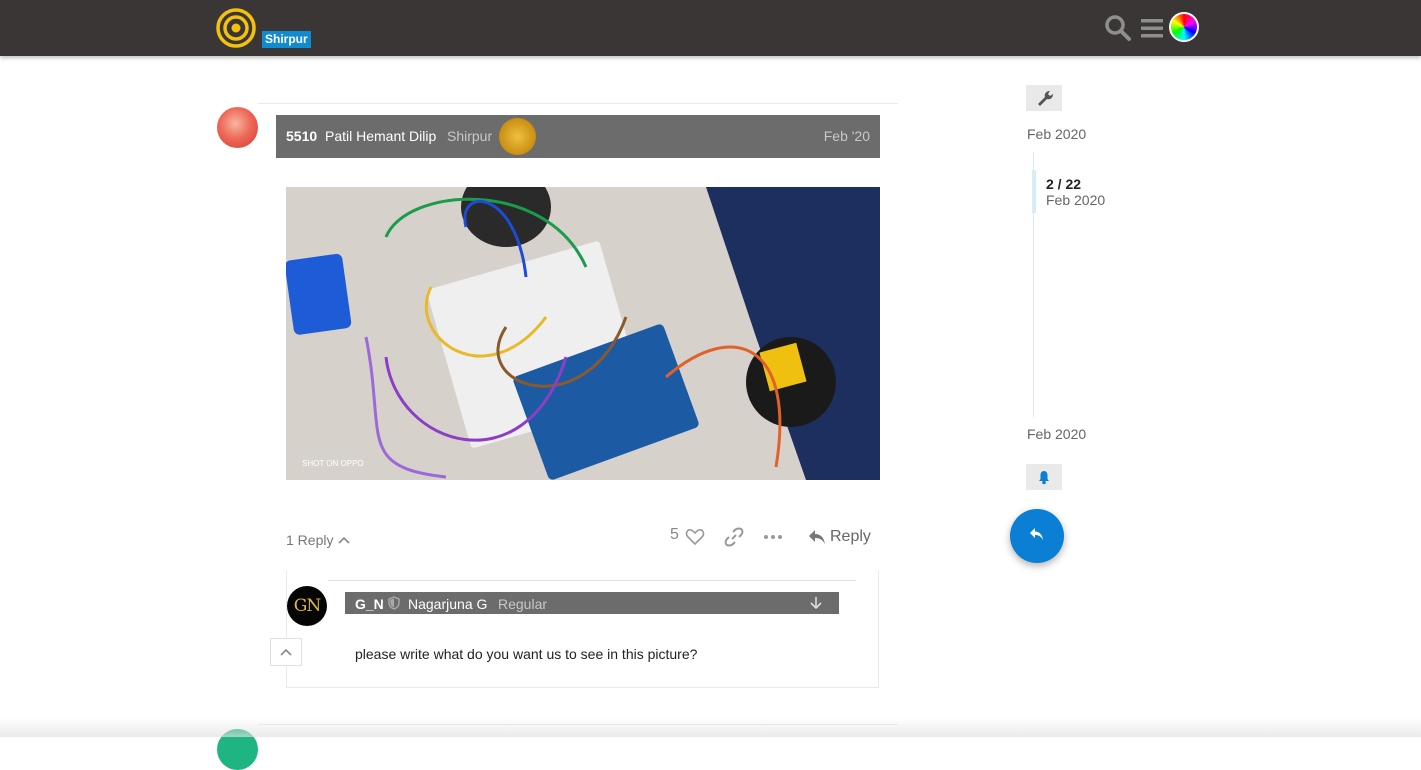 Image resolution: width=1421 pixels, height=770 pixels. Describe the element at coordinates (592, 603) in the screenshot. I see `reply-meta-bar: G_N Nagarjuna G Regular` at that location.